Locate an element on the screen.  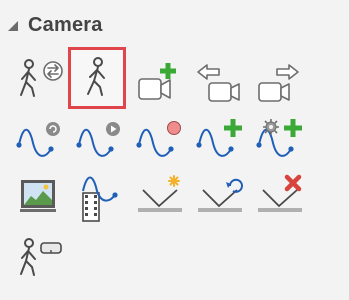
collapse-triangle-icon is located at coordinates (13, 26).